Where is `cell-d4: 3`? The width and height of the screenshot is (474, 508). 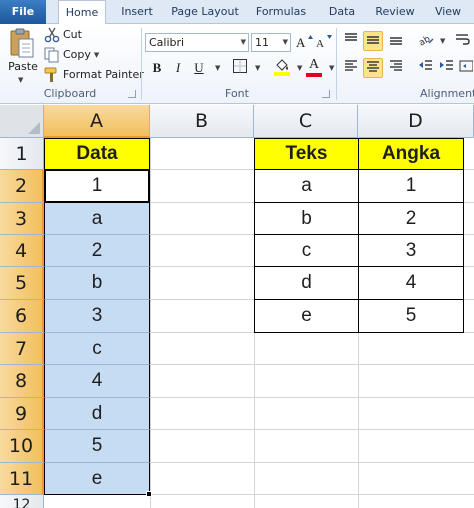 cell-d4: 3 is located at coordinates (411, 250).